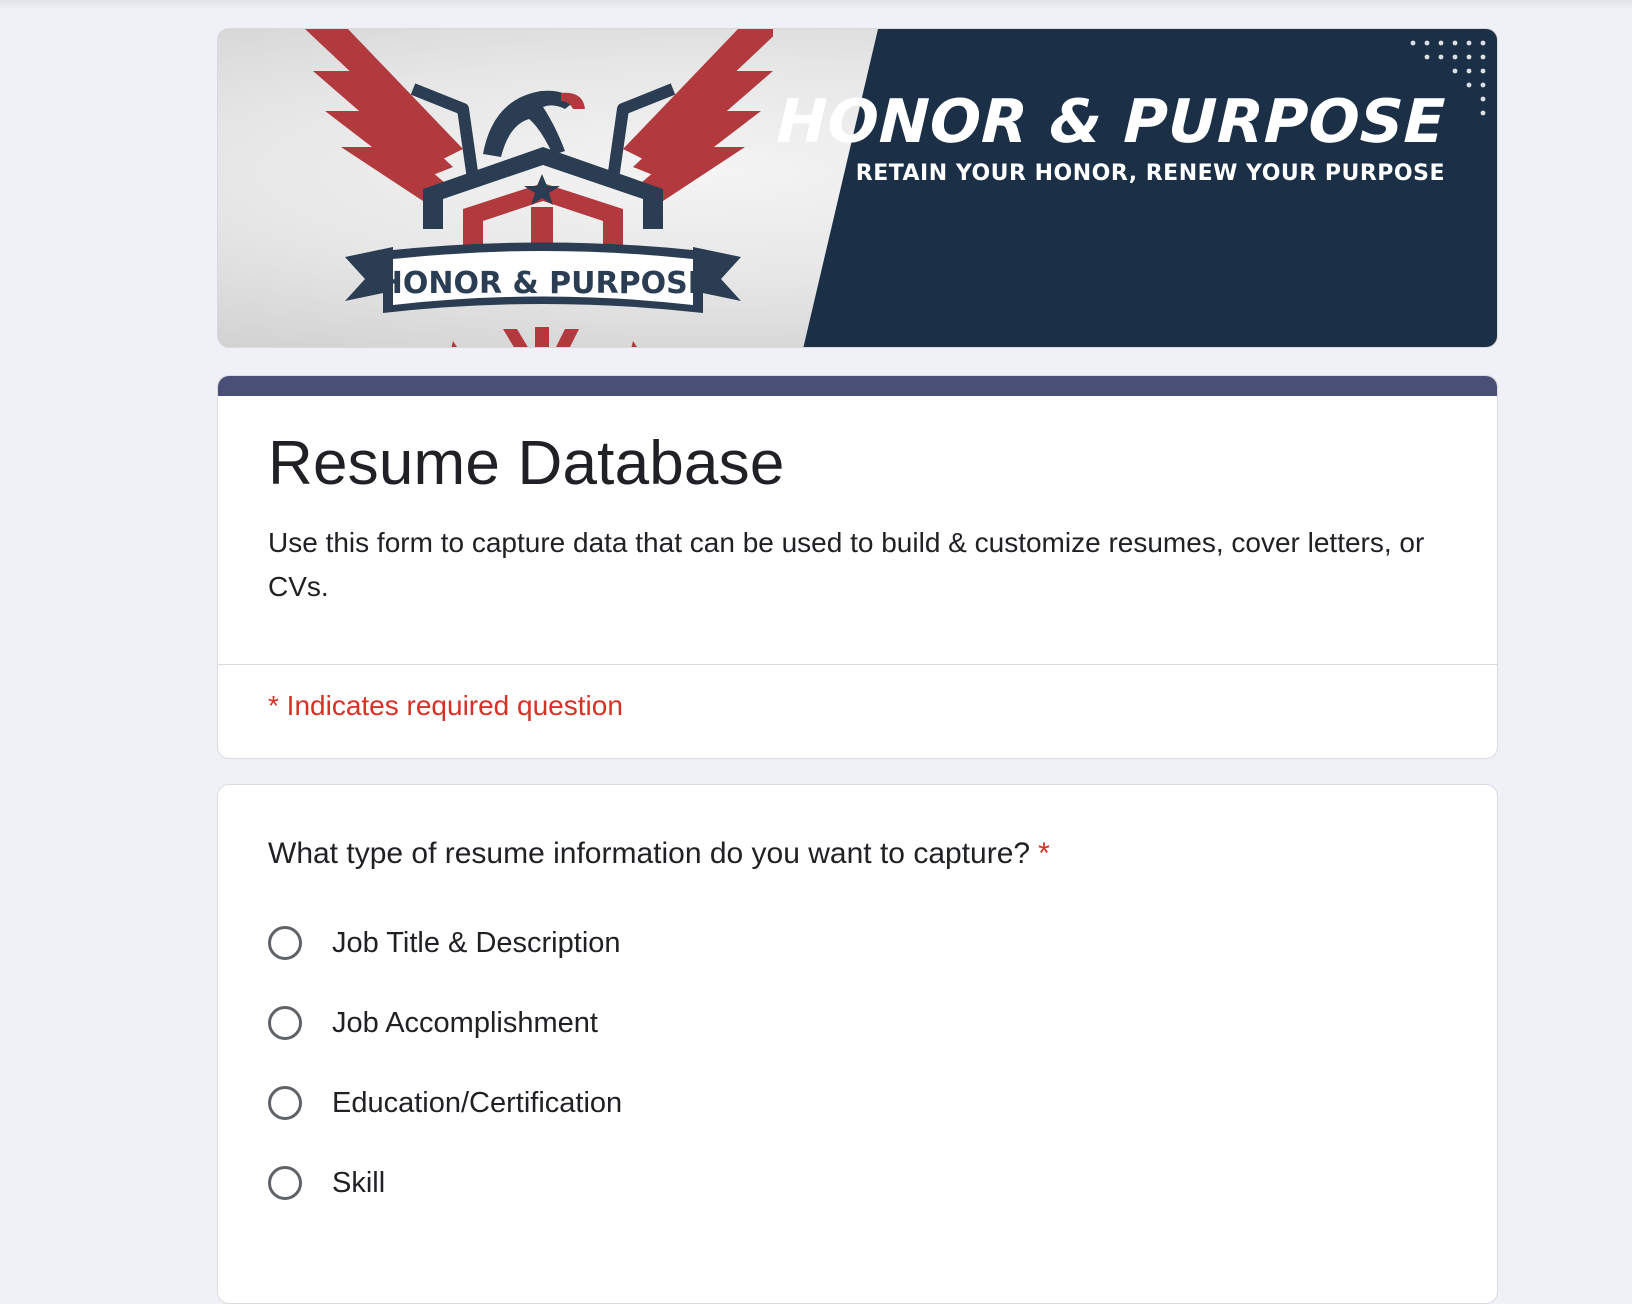 This screenshot has width=1632, height=1304. I want to click on banner-title: HONOR & PURPOSE, so click(1111, 122).